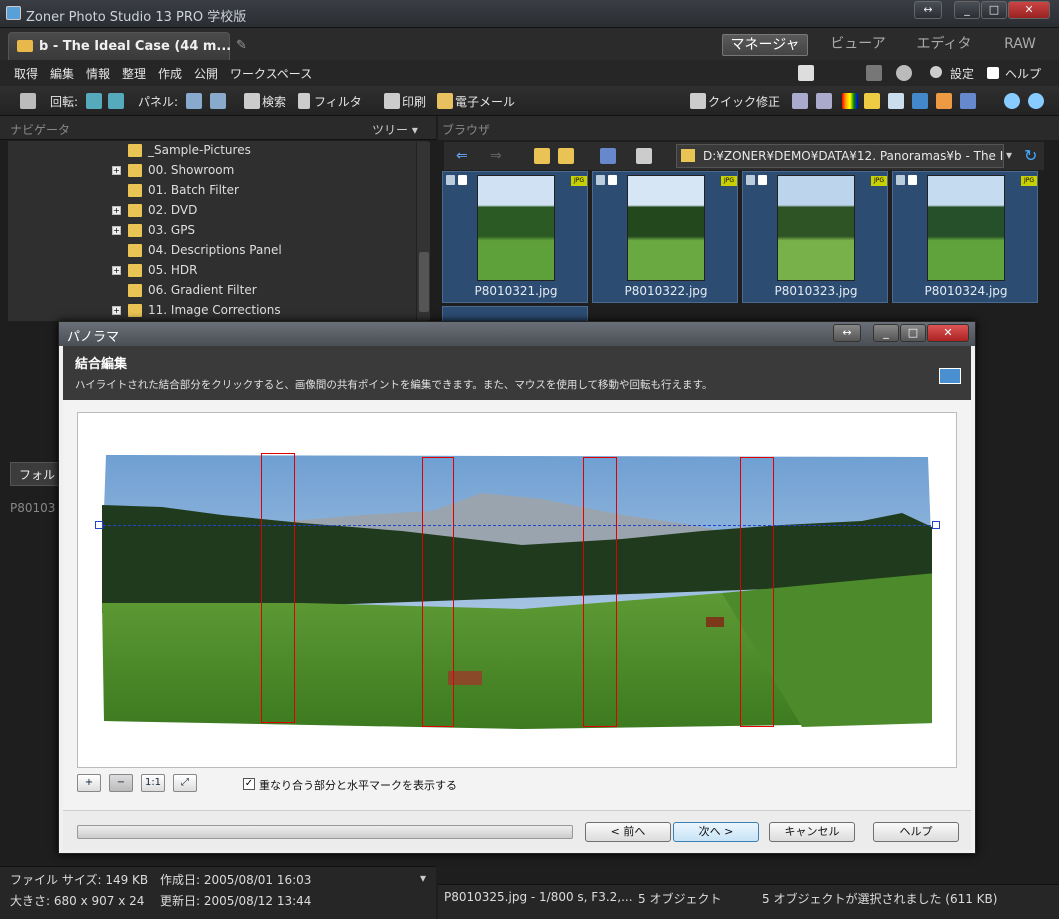 The height and width of the screenshot is (919, 1059). I want to click on color-icon, so click(850, 101).